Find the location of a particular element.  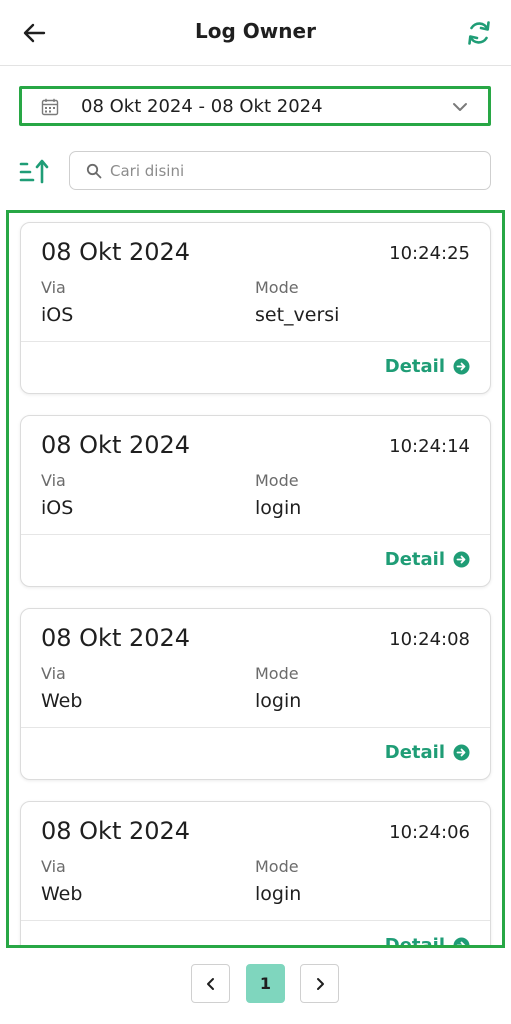

refresh-button is located at coordinates (479, 33).